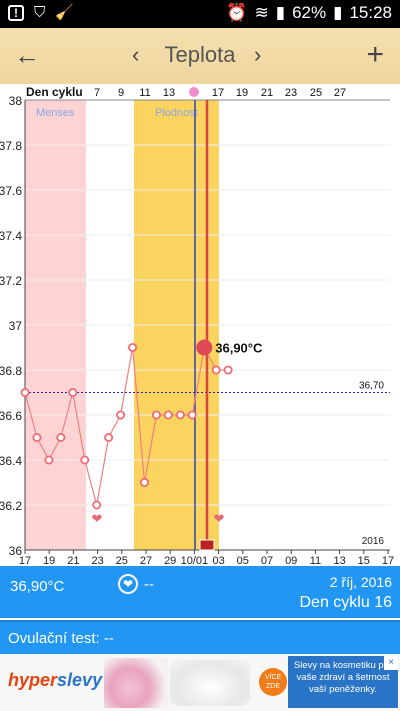 The image size is (400, 711). What do you see at coordinates (11, 461) in the screenshot?
I see `y-tick-label: 36.4` at bounding box center [11, 461].